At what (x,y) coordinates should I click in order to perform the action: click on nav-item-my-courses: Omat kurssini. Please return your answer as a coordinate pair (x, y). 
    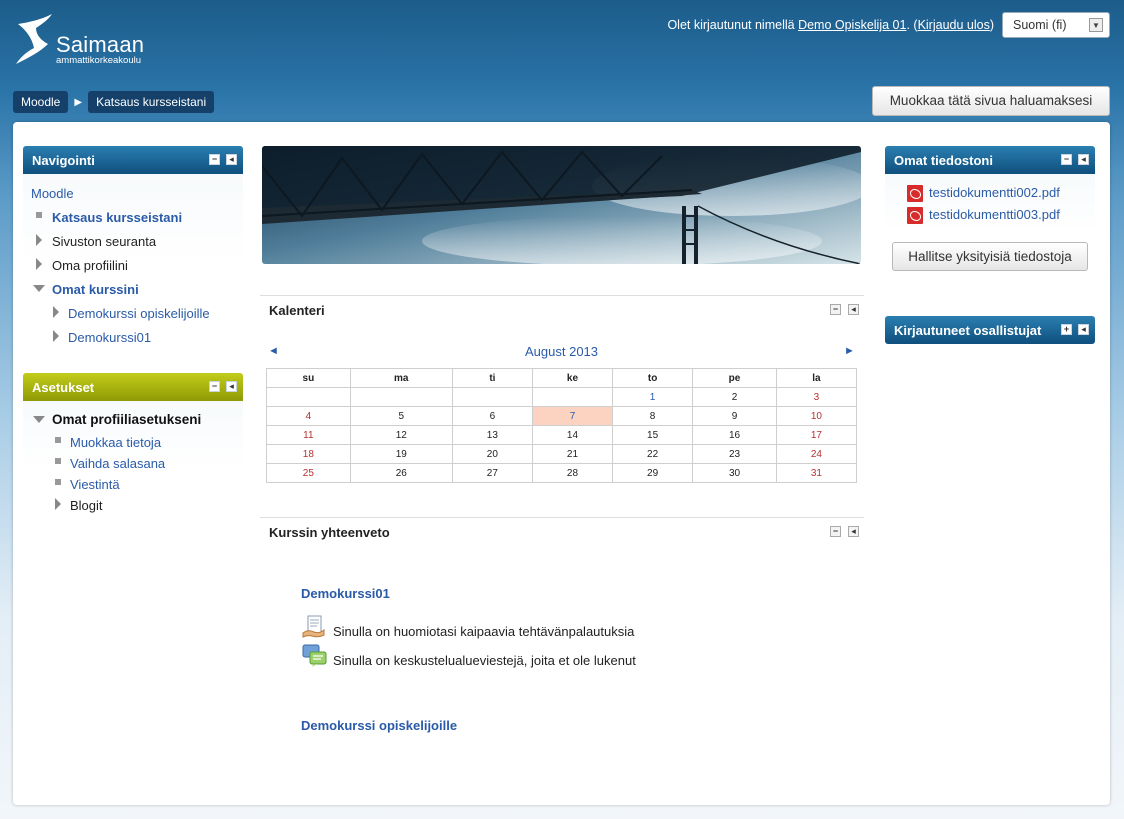
    Looking at the image, I should click on (95, 289).